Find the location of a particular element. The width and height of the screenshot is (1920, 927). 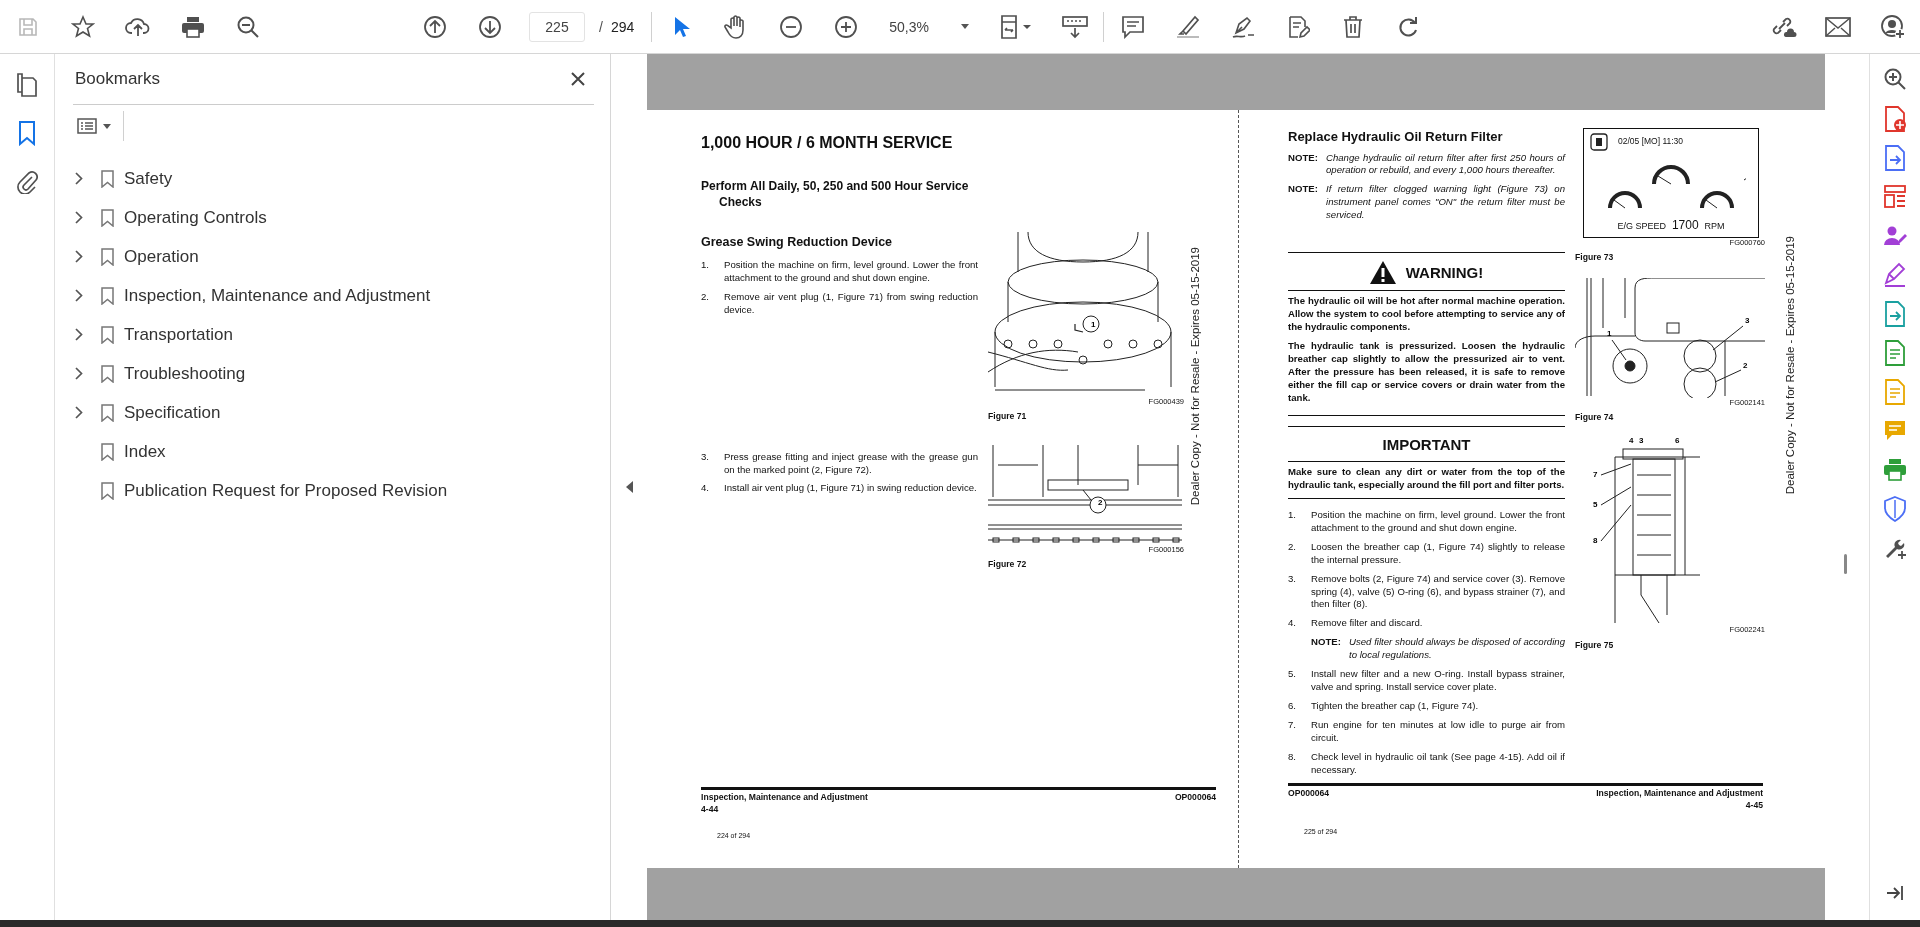

date-time-readout: 02/05 [MO] 11:30 is located at coordinates (1651, 142).